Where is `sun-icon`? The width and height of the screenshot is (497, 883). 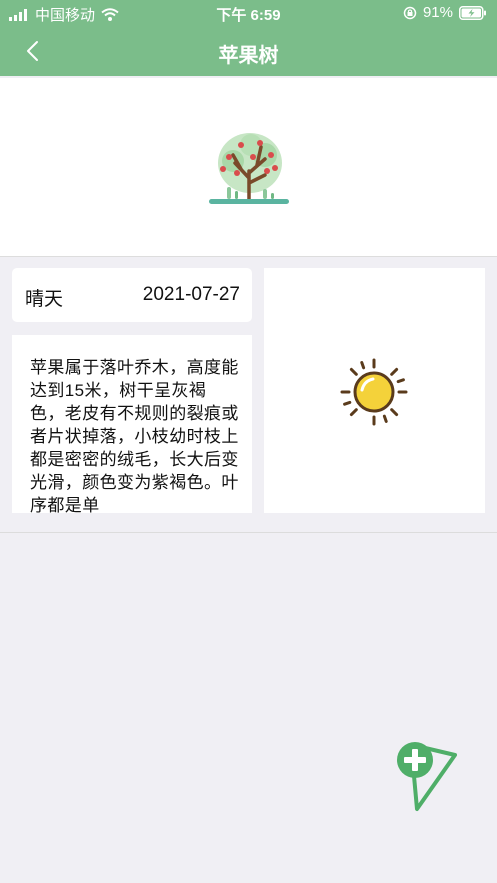
sun-icon is located at coordinates (374, 392).